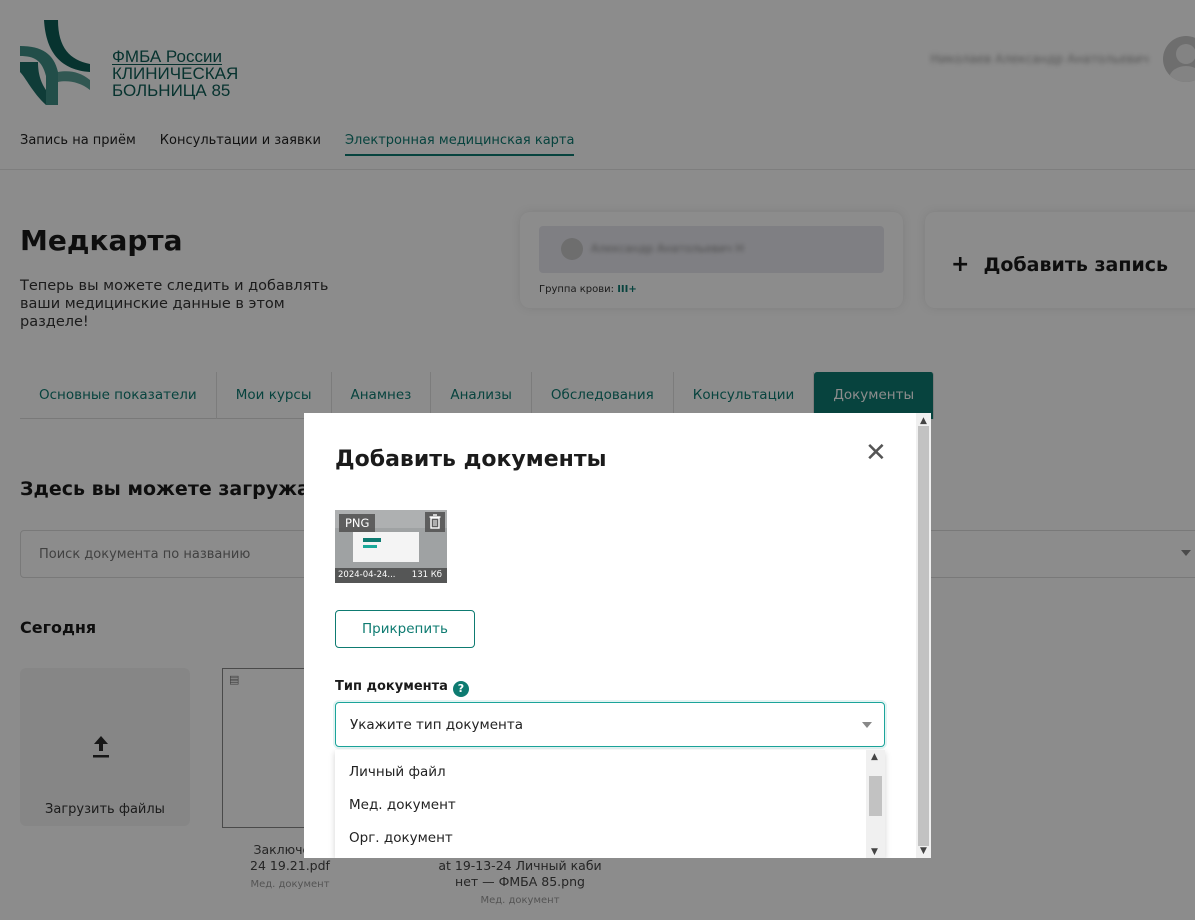 Image resolution: width=1195 pixels, height=920 pixels. What do you see at coordinates (405, 629) in the screenshot?
I see `attach-button: Прикрепить` at bounding box center [405, 629].